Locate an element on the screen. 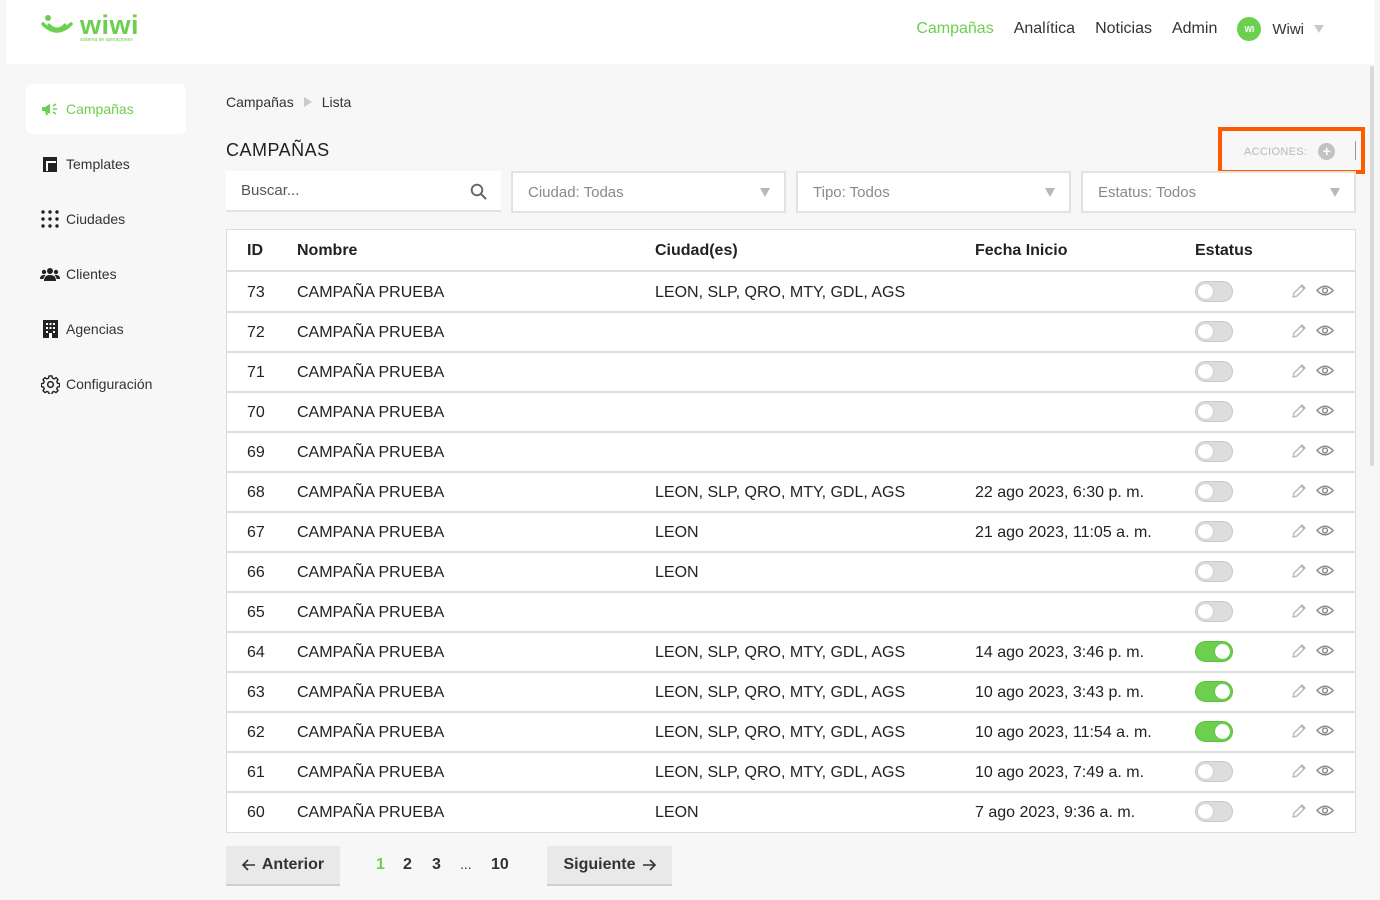 The width and height of the screenshot is (1380, 900). type-filter-select: Tipo: Todos is located at coordinates (933, 192).